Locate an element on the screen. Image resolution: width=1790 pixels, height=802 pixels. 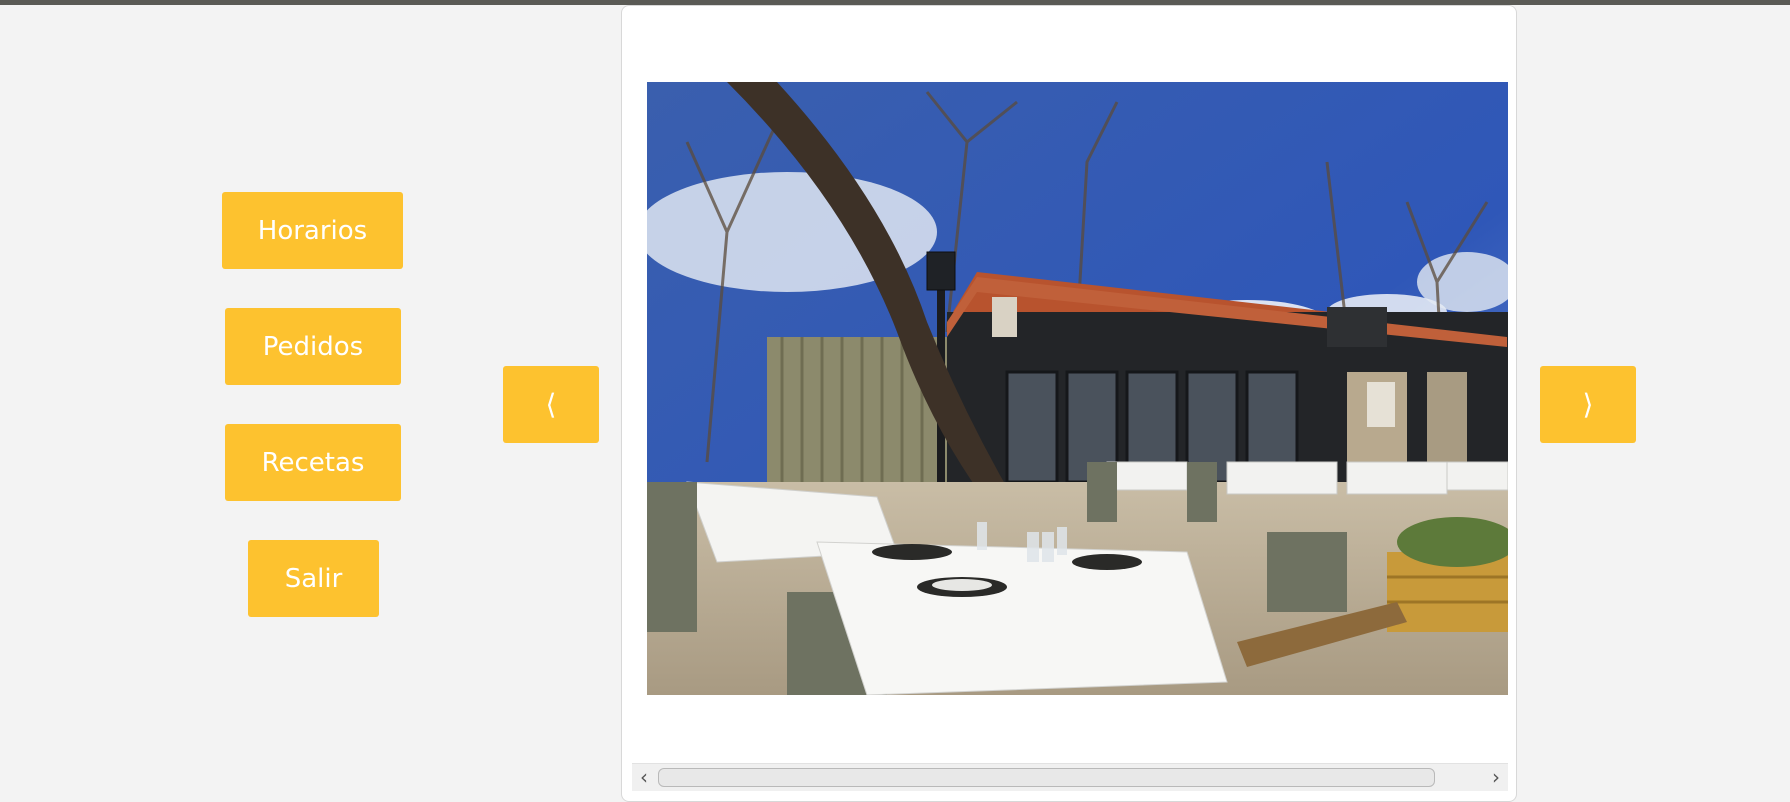
image-horizontal-scrollbar: ‹ › is located at coordinates (1070, 777).